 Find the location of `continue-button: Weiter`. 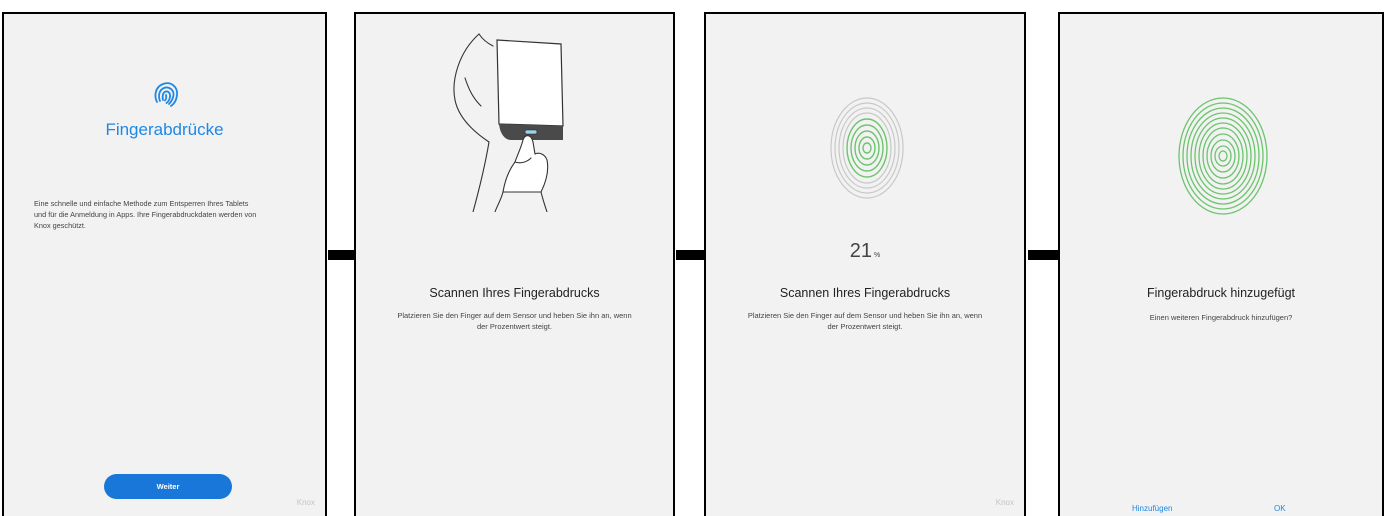

continue-button: Weiter is located at coordinates (168, 486).